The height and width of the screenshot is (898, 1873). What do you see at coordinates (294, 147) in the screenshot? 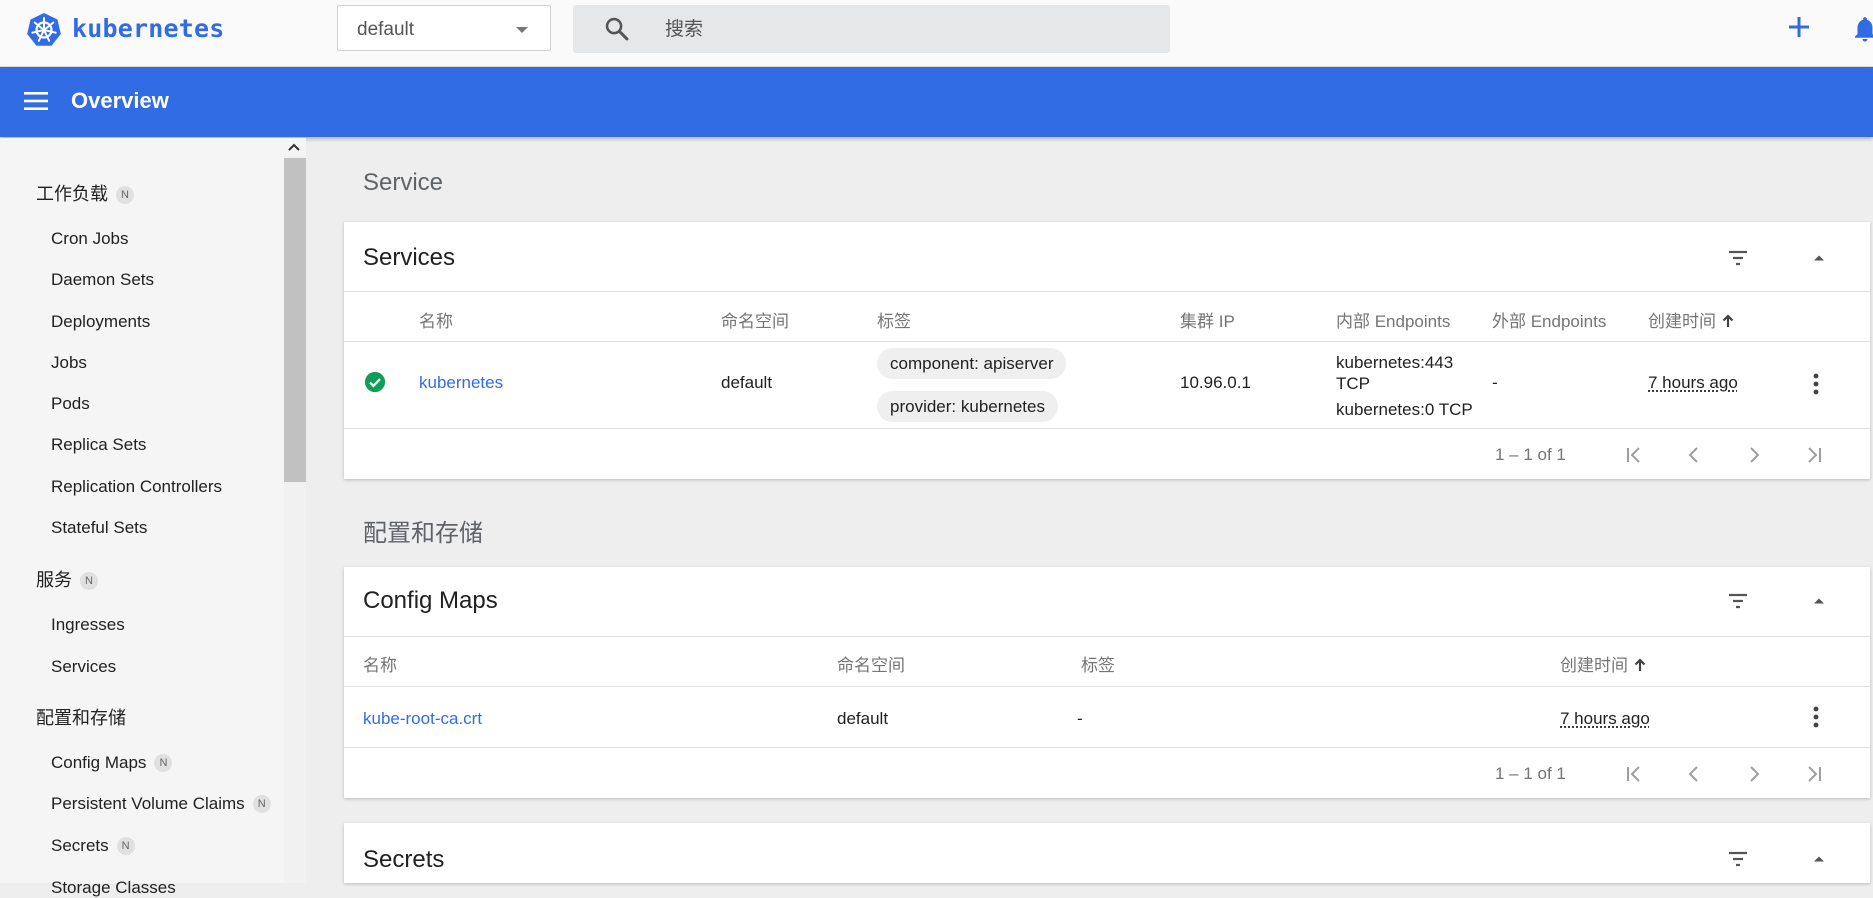
I see `chevron-up-icon` at bounding box center [294, 147].